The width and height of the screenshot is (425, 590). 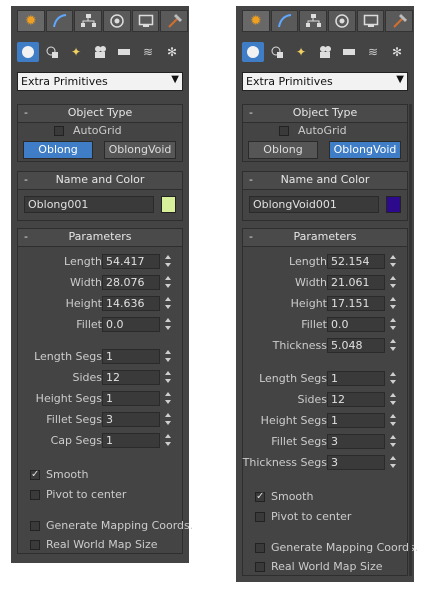 What do you see at coordinates (131, 282) in the screenshot?
I see `width-field: 28.076` at bounding box center [131, 282].